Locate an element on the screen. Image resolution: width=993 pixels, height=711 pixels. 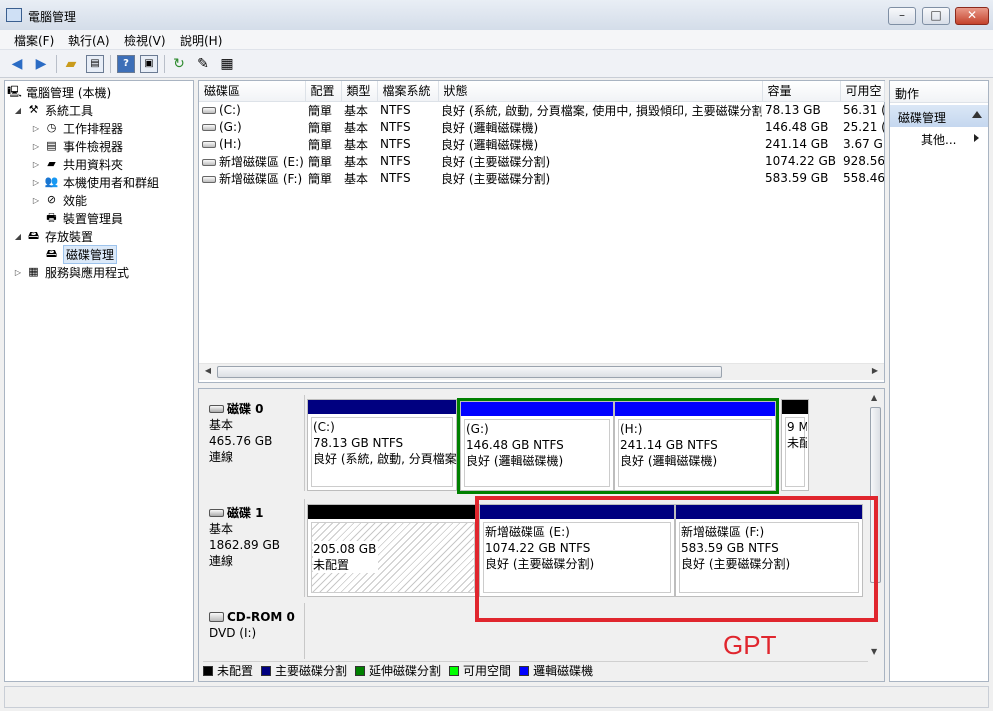
scroll-left-icon: ◀ is located at coordinates (208, 372).